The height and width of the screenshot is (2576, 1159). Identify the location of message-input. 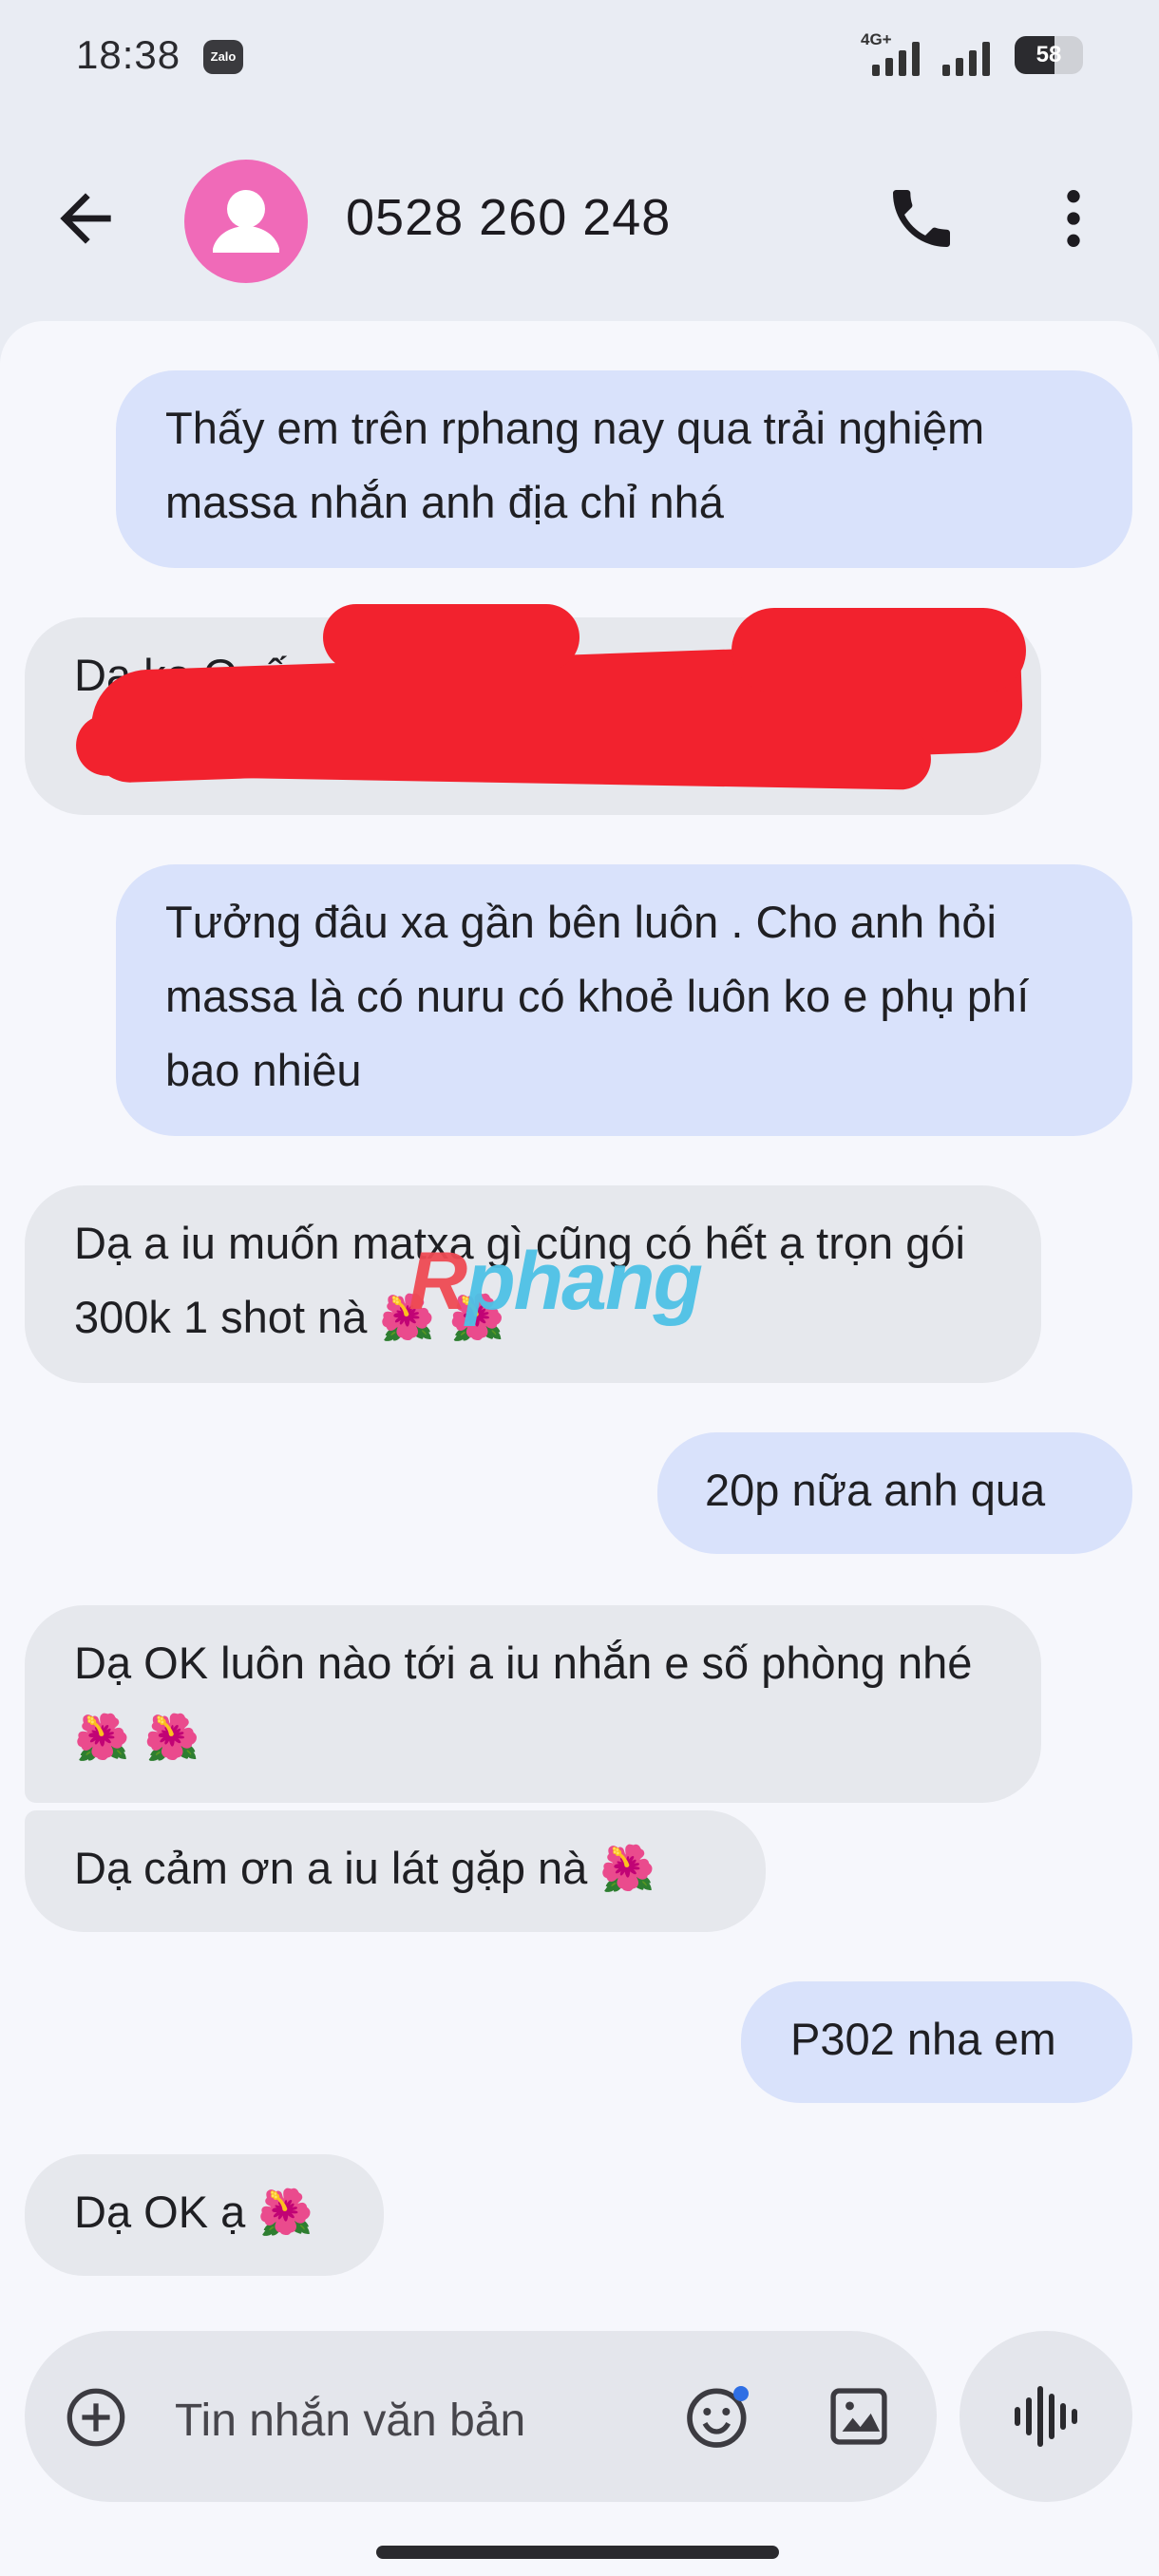
(412, 2420).